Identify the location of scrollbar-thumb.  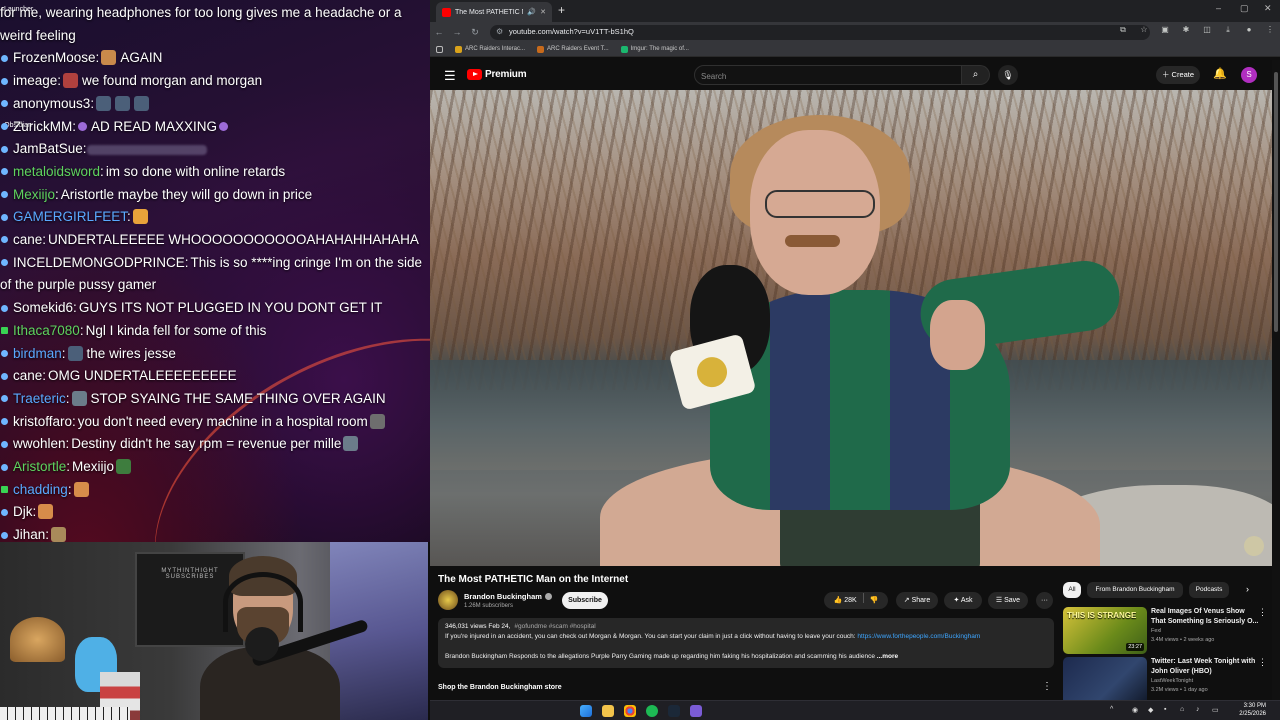
(1276, 202).